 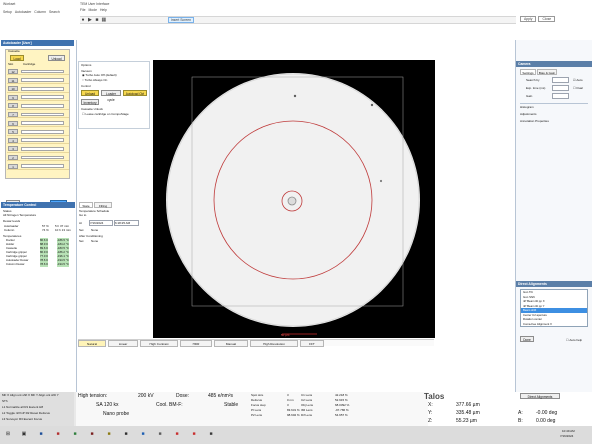 What do you see at coordinates (105, 114) in the screenshot?
I see `leave-cartridge-checkbox: ☐ Leave cartridge on CompuStage` at bounding box center [105, 114].